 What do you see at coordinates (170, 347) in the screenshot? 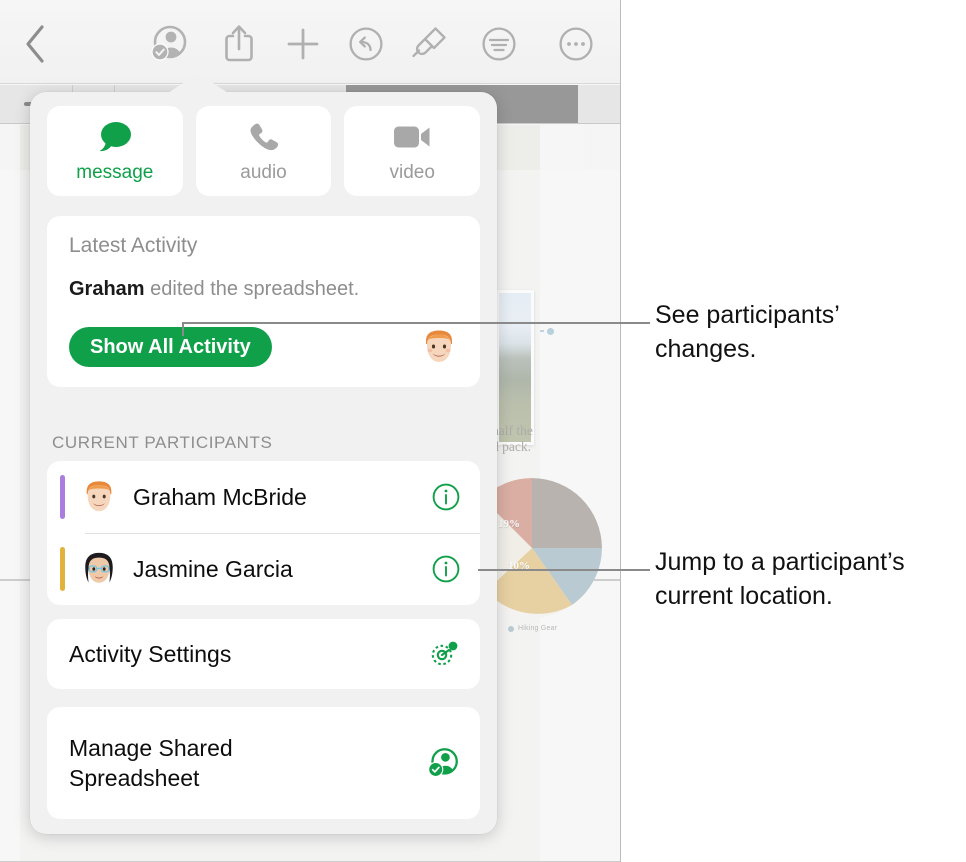
I see `show-all-activity-button: Show All Activity` at bounding box center [170, 347].